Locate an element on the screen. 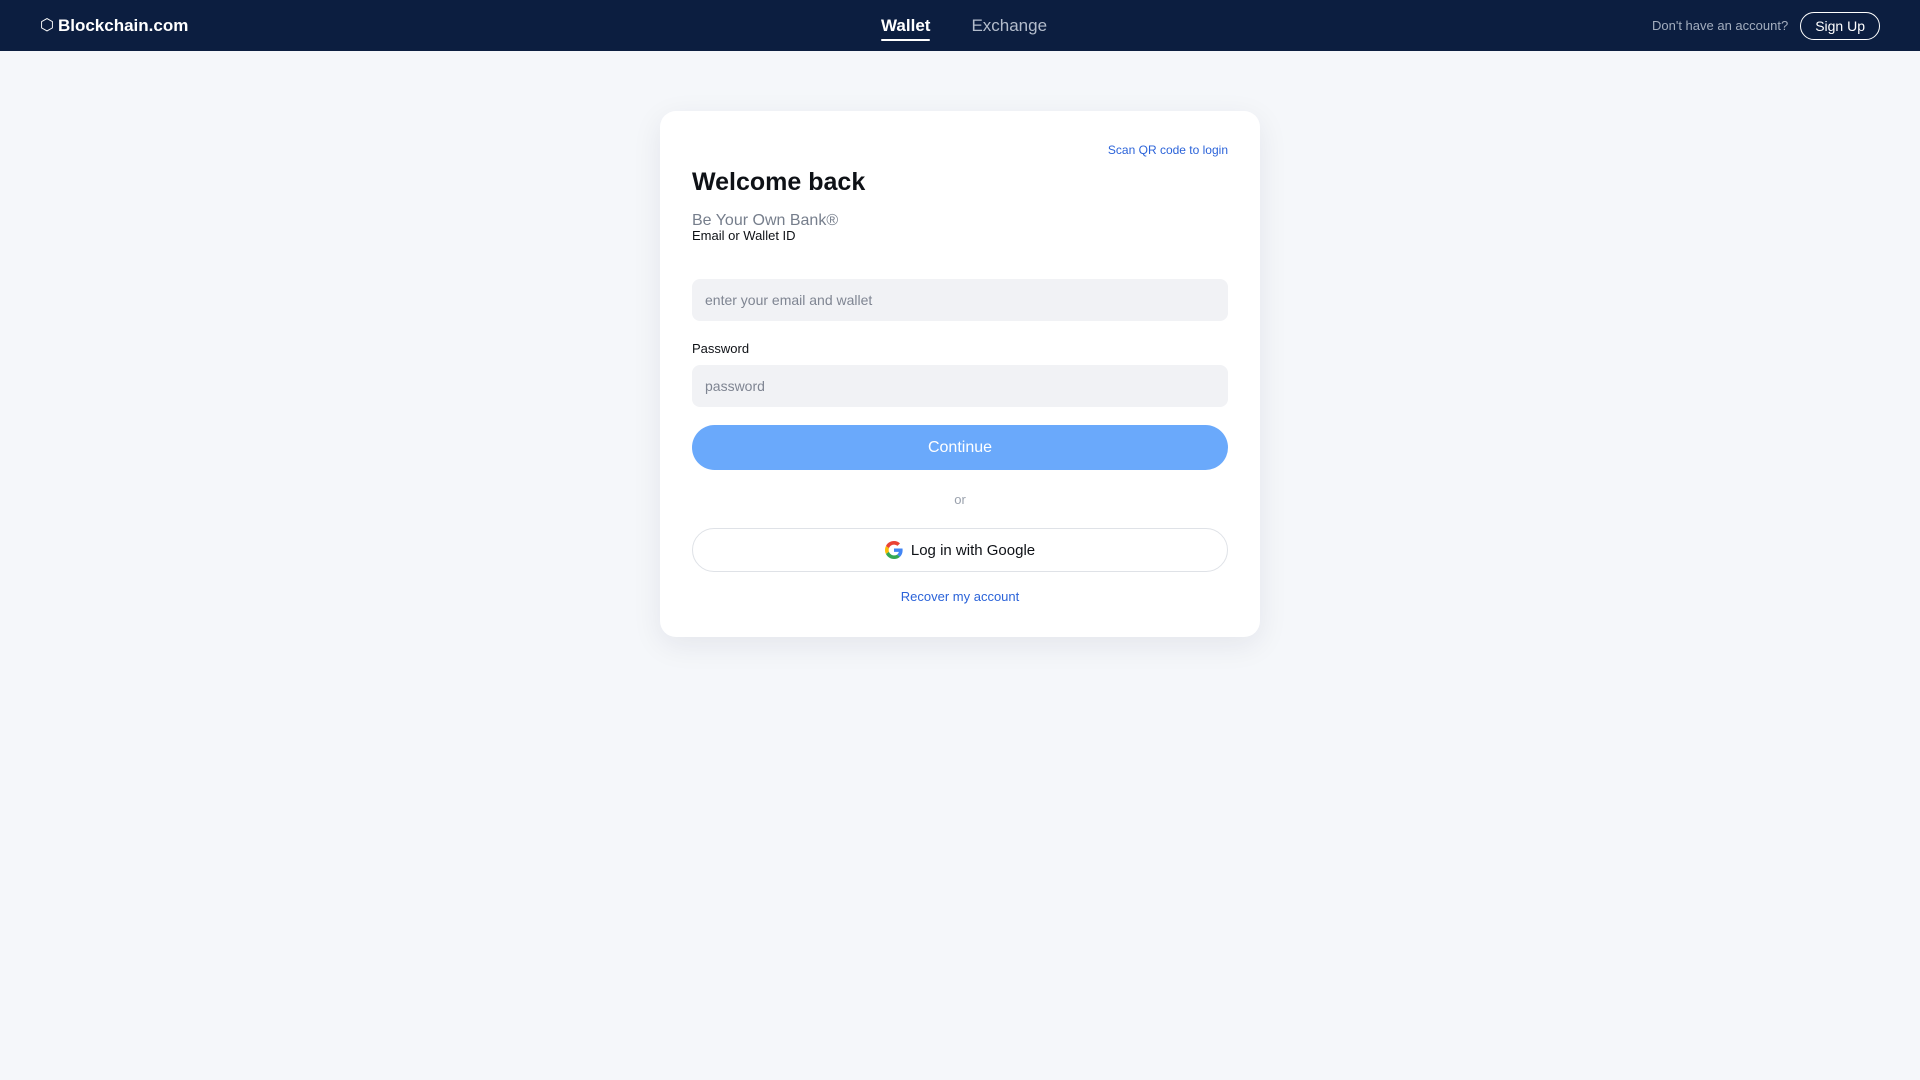 The image size is (1920, 1080). hexagon-icon: ⬡ is located at coordinates (47, 25).